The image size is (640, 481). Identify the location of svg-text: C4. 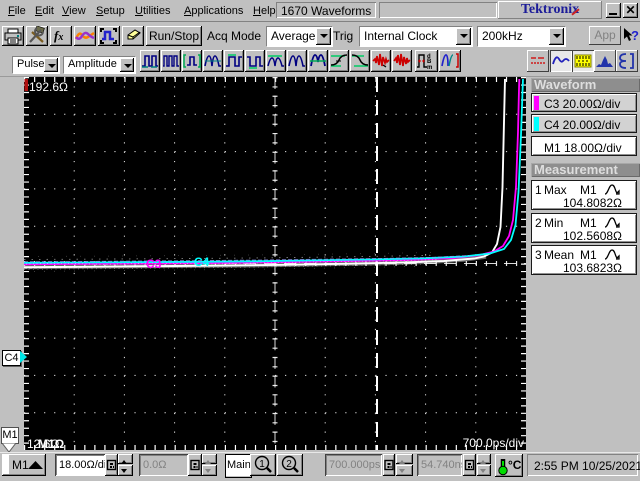
(202, 262).